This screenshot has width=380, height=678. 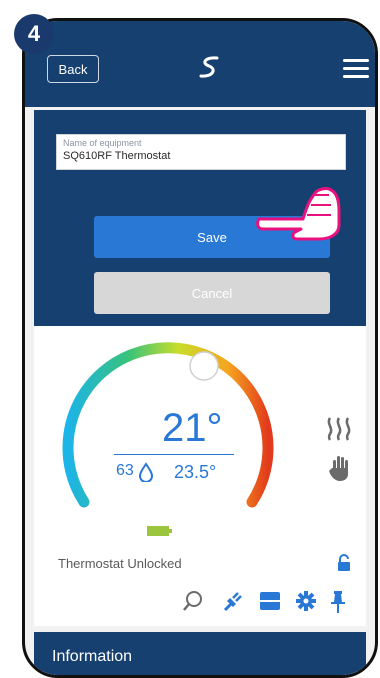 What do you see at coordinates (174, 454) in the screenshot?
I see `dial-divider` at bounding box center [174, 454].